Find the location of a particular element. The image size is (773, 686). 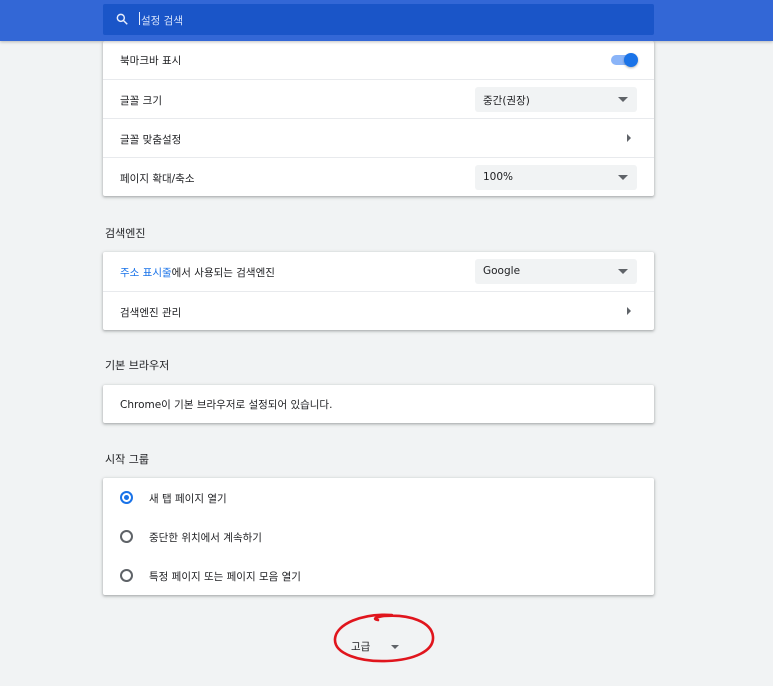

startup-option-specific-pages: 특정 페이지 또는 페이지 모음 열기 is located at coordinates (378, 575).